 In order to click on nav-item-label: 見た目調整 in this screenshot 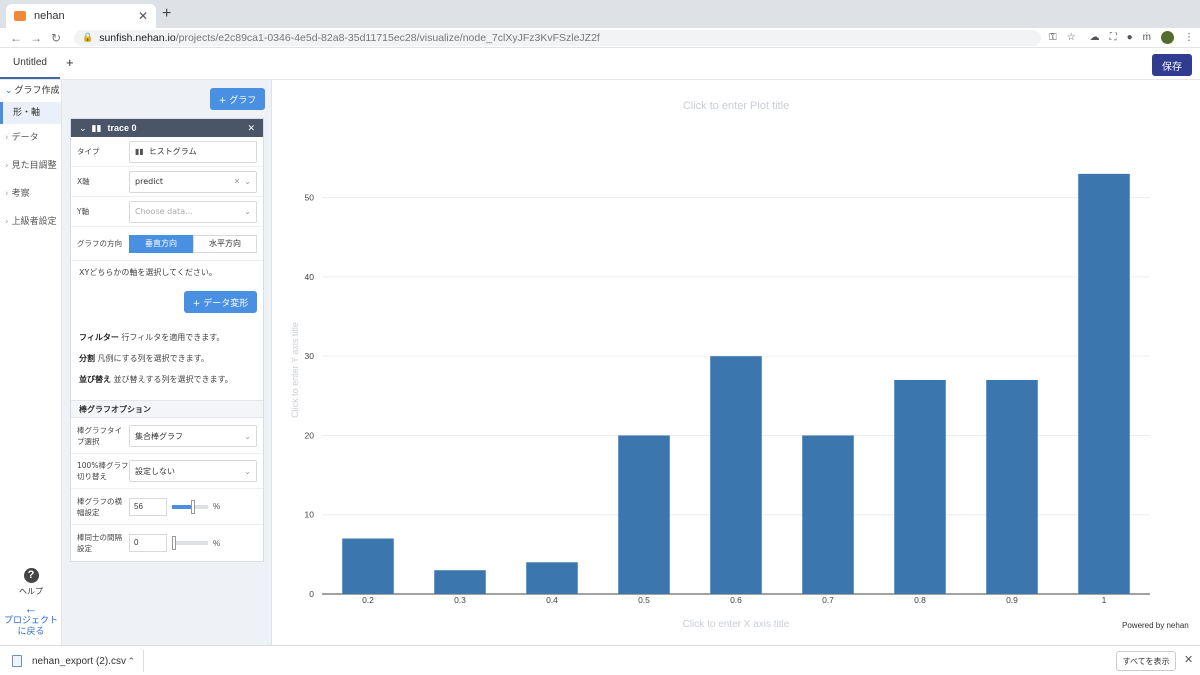, I will do `click(34, 166)`.